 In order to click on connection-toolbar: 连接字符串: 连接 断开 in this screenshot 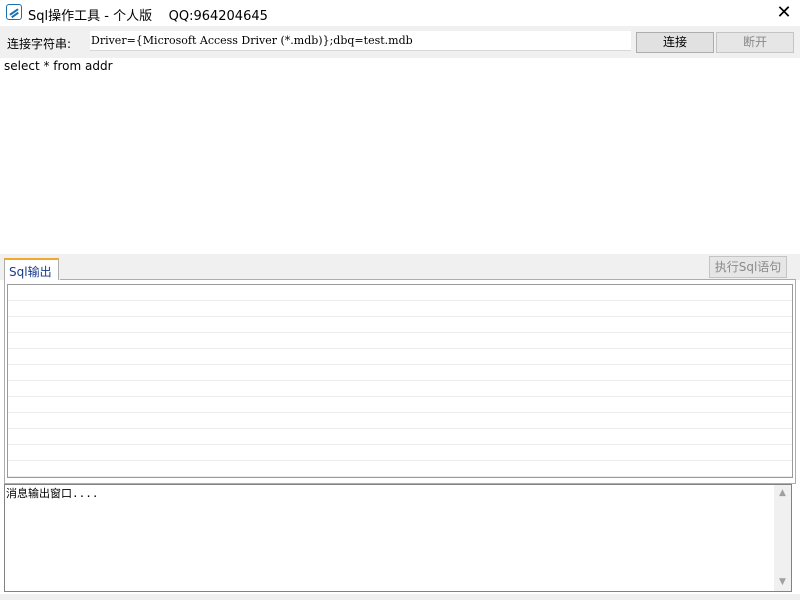, I will do `click(400, 42)`.